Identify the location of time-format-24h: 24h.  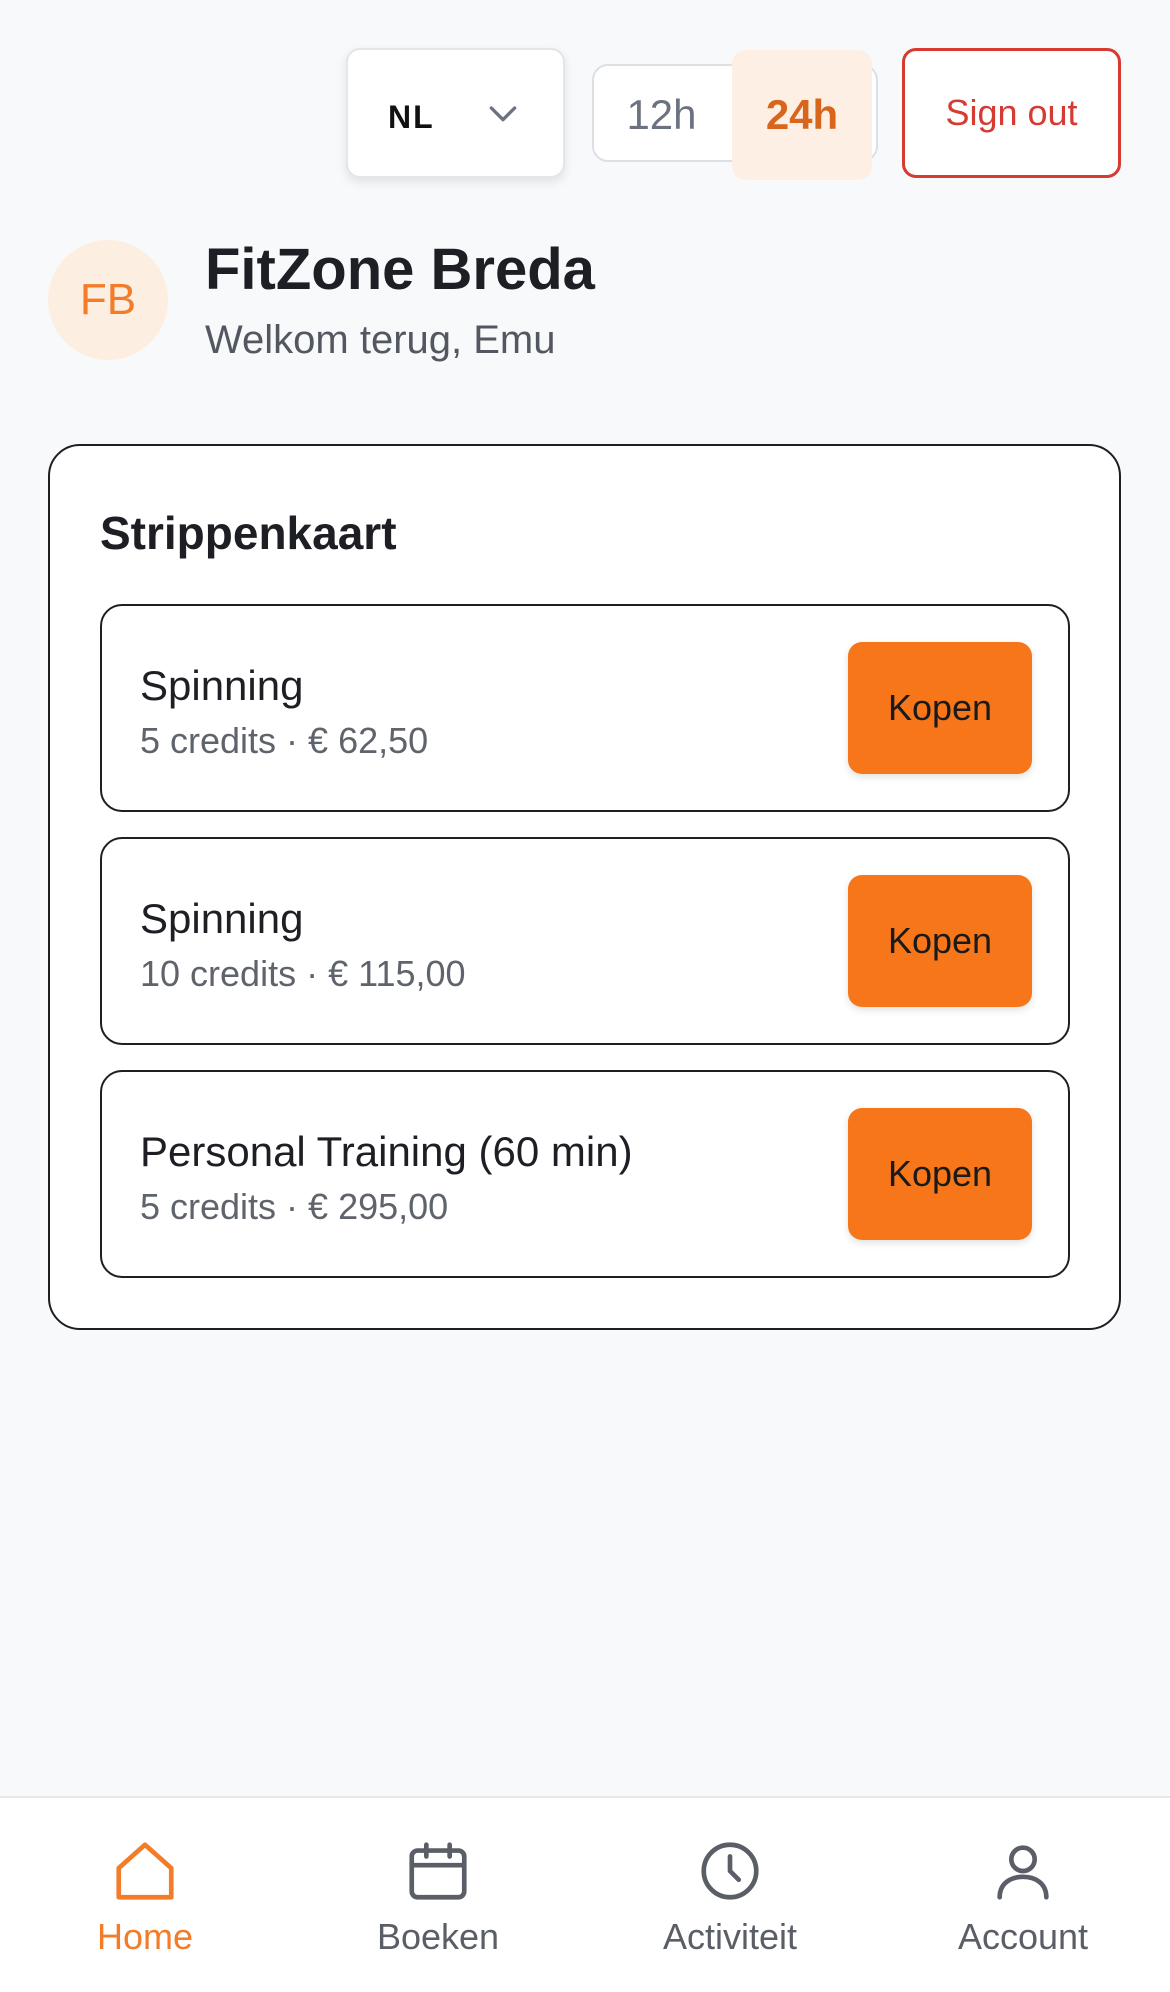
(802, 115).